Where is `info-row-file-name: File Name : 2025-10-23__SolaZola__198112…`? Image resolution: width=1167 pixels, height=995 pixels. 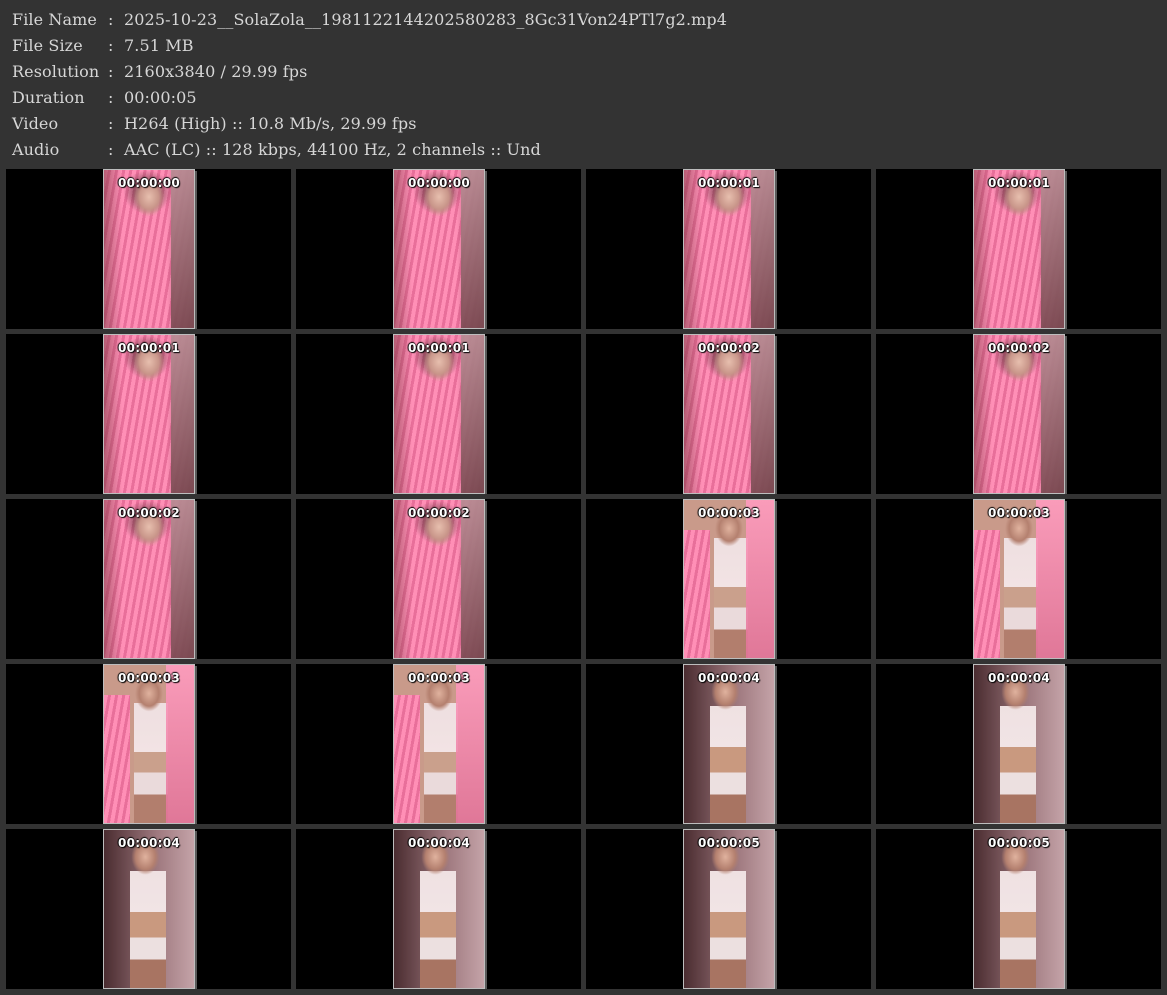 info-row-file-name: File Name : 2025-10-23__SolaZola__198112… is located at coordinates (582, 21).